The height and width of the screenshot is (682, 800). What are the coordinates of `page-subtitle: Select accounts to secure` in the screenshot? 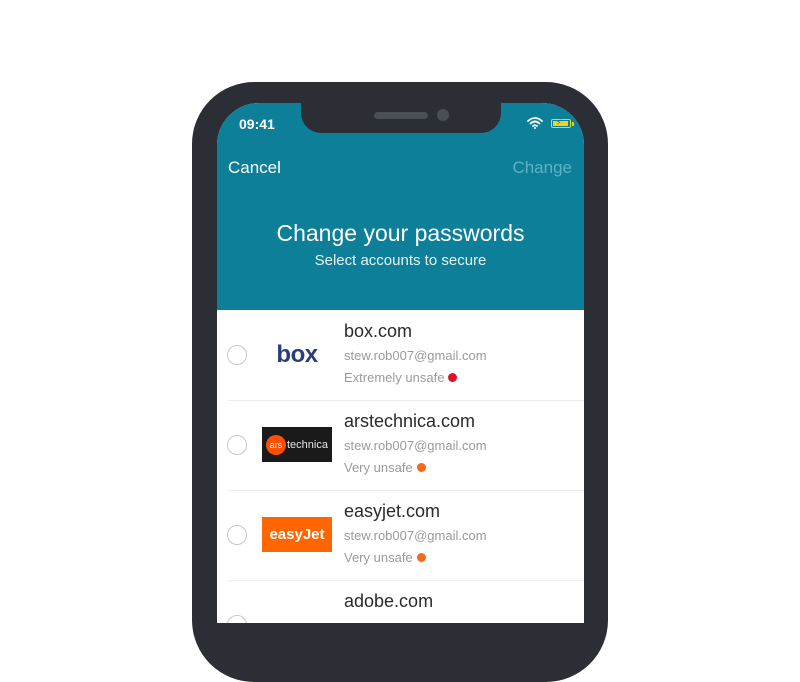 It's located at (400, 260).